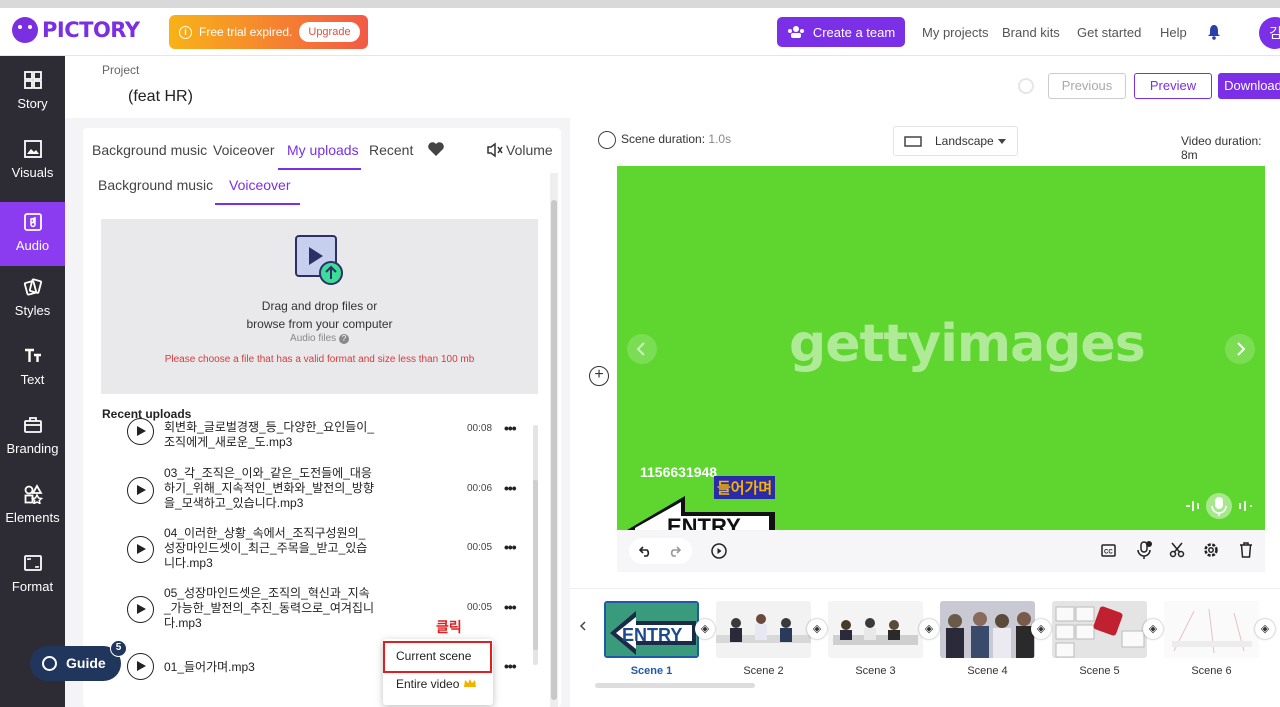  Describe the element at coordinates (854, 32) in the screenshot. I see `create-team-label: Create a team` at that location.